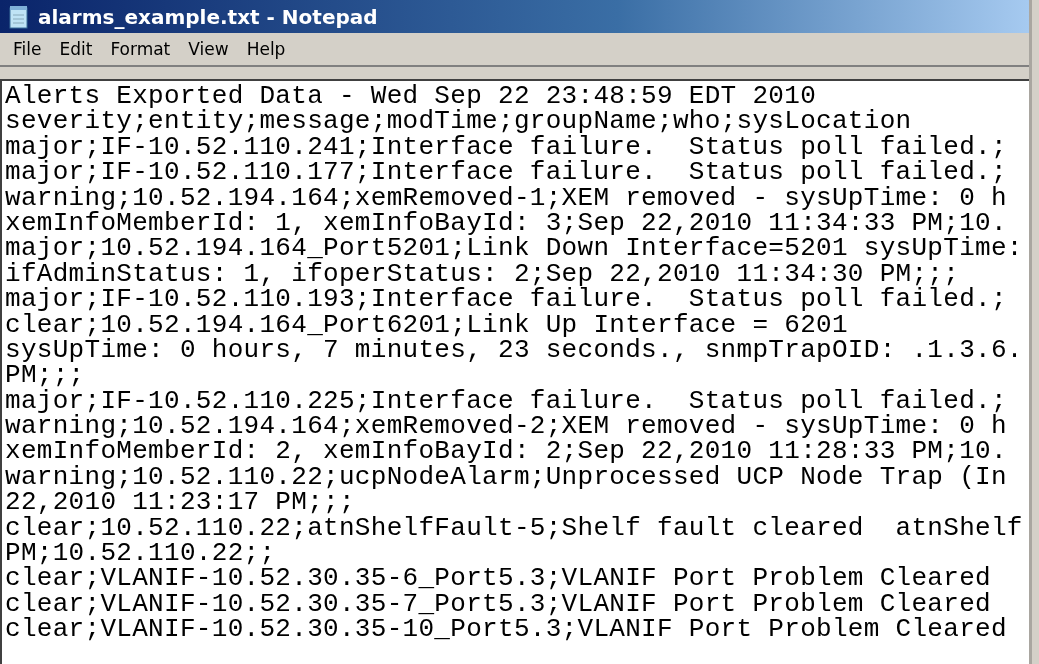 The height and width of the screenshot is (664, 1039). What do you see at coordinates (45, 376) in the screenshot?
I see `text-line: PM;;;` at bounding box center [45, 376].